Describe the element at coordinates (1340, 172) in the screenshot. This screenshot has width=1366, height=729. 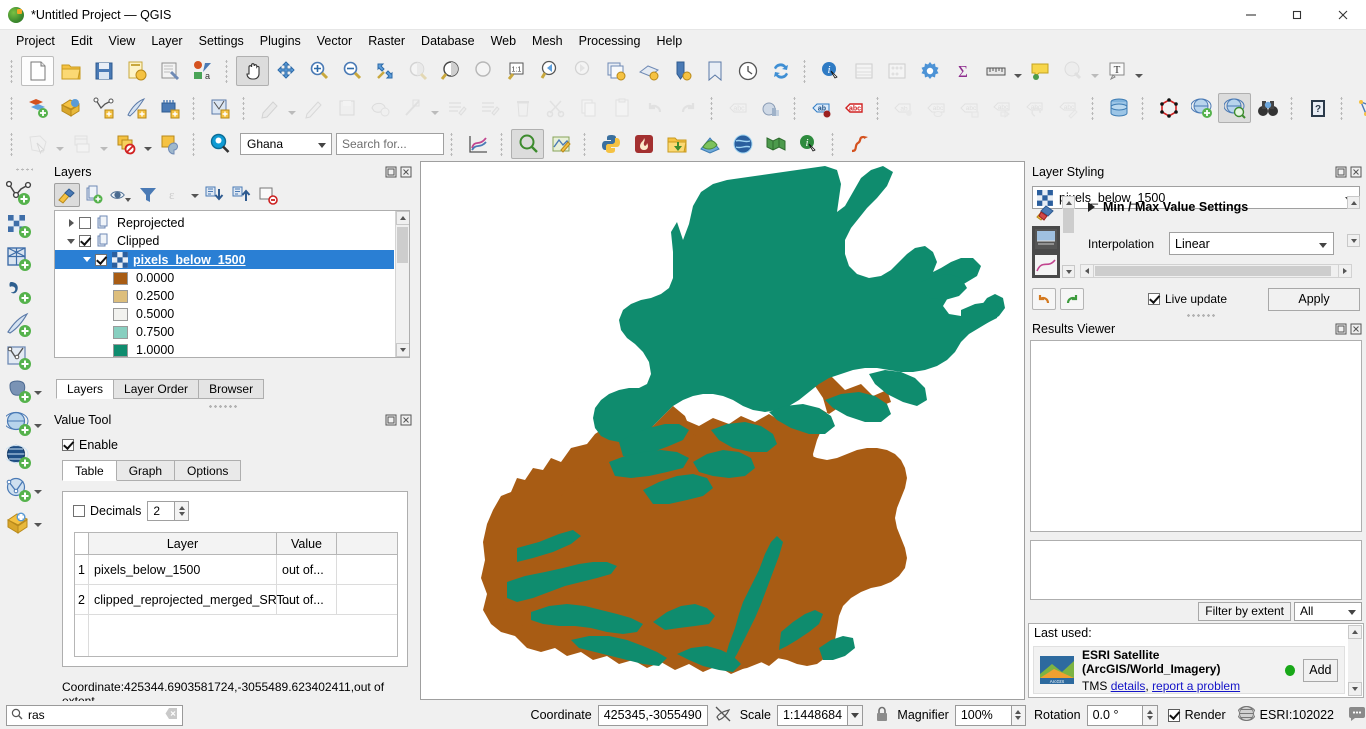
I see `layer-styling-undock-icon` at that location.